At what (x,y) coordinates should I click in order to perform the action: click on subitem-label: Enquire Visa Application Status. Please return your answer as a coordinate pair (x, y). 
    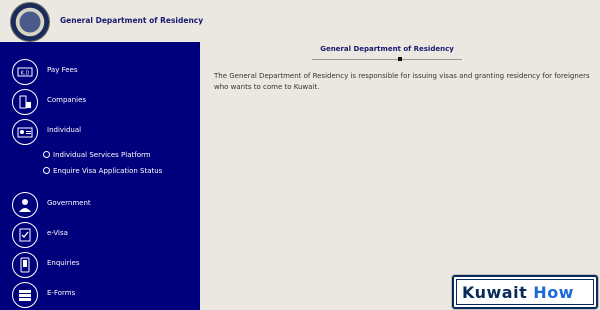
    Looking at the image, I should click on (108, 171).